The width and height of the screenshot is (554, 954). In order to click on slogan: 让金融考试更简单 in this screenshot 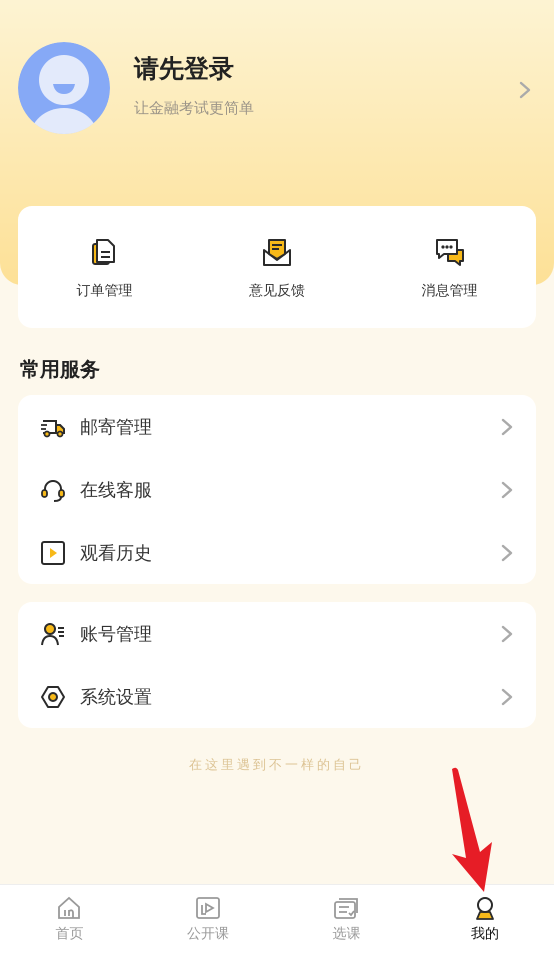, I will do `click(194, 108)`.